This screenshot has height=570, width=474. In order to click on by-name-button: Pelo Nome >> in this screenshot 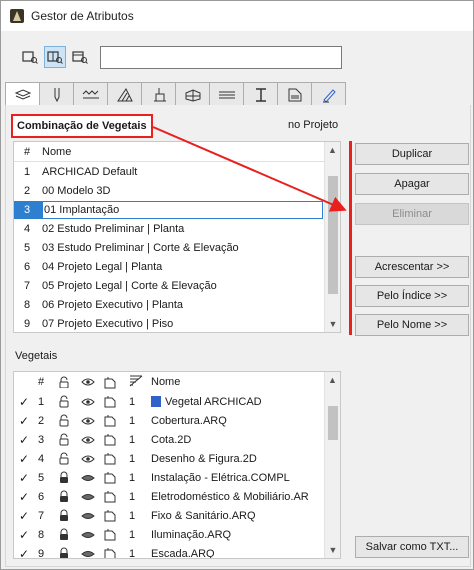, I will do `click(412, 325)`.